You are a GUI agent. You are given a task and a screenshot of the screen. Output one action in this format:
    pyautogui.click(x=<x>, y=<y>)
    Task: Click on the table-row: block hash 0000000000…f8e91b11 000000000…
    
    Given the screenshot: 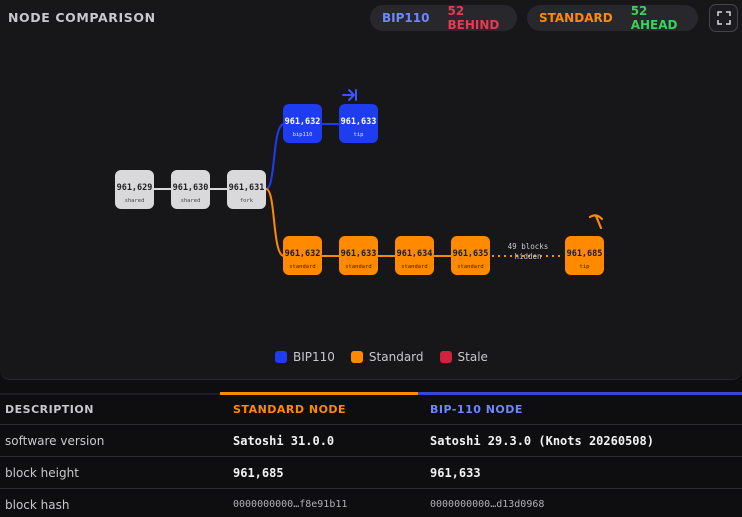 What is the action you would take?
    pyautogui.click(x=371, y=502)
    